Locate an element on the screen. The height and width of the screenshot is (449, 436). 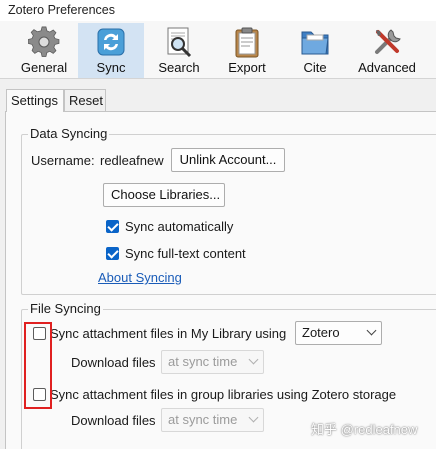
toolbar-general: General is located at coordinates (44, 50).